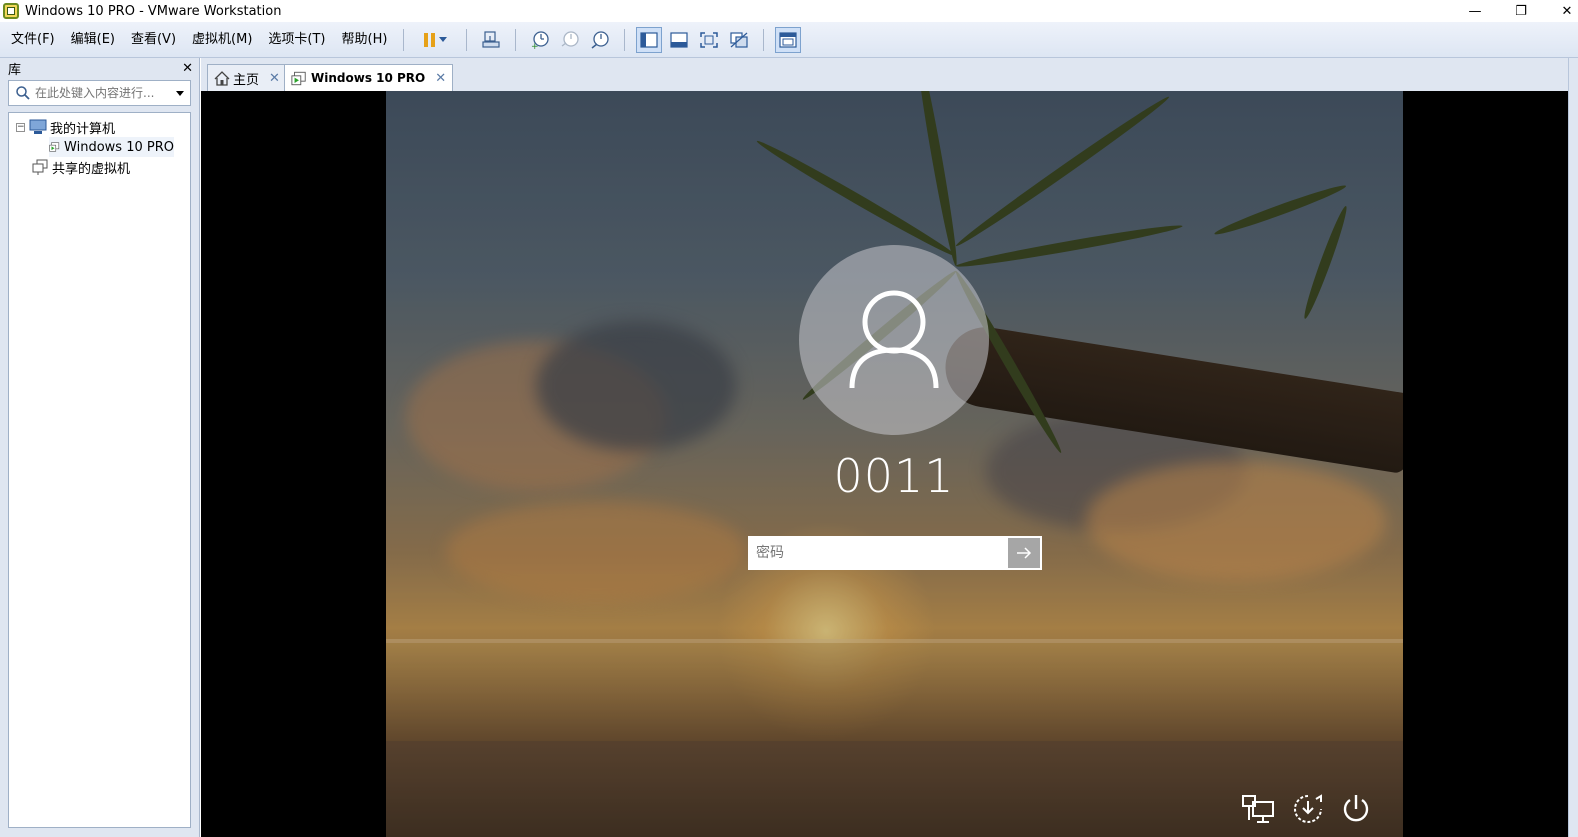 This screenshot has width=1578, height=837. I want to click on submit-button, so click(1024, 553).